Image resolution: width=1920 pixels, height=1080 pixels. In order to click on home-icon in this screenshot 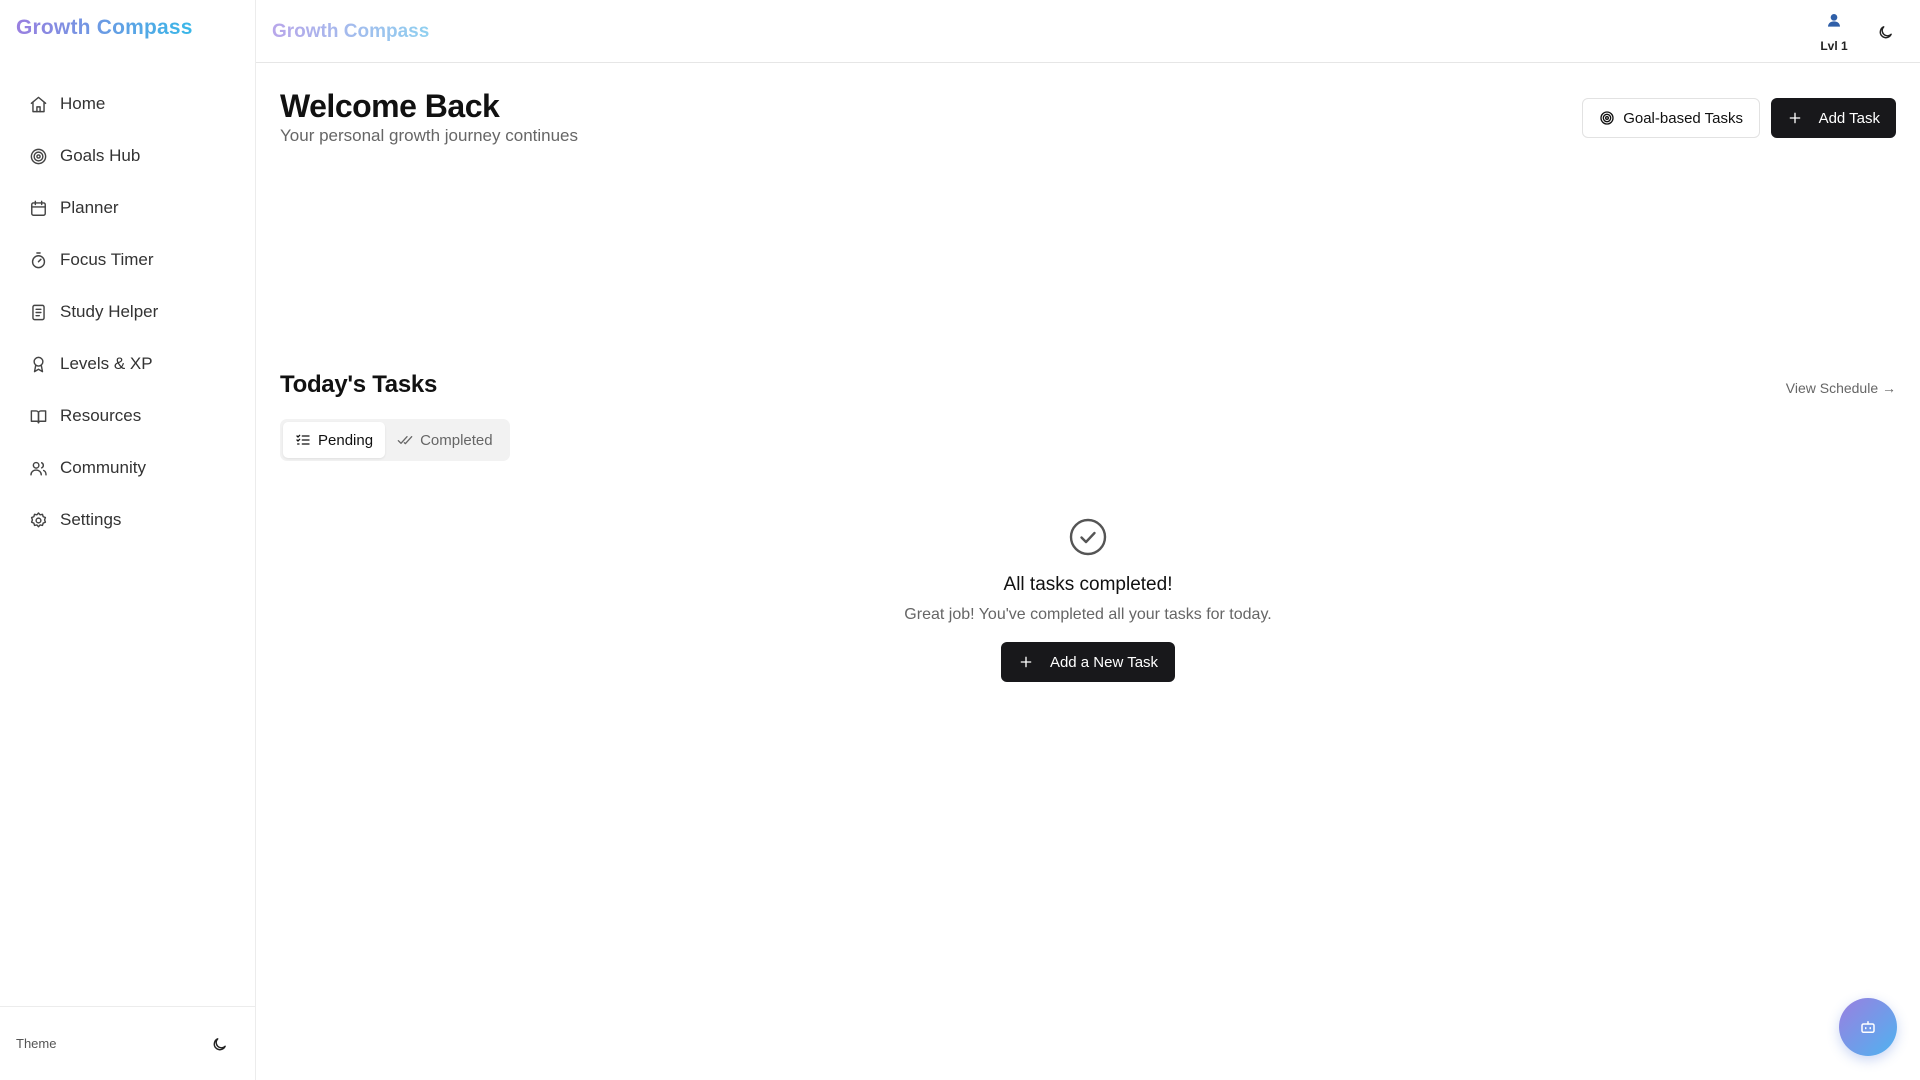, I will do `click(38, 104)`.